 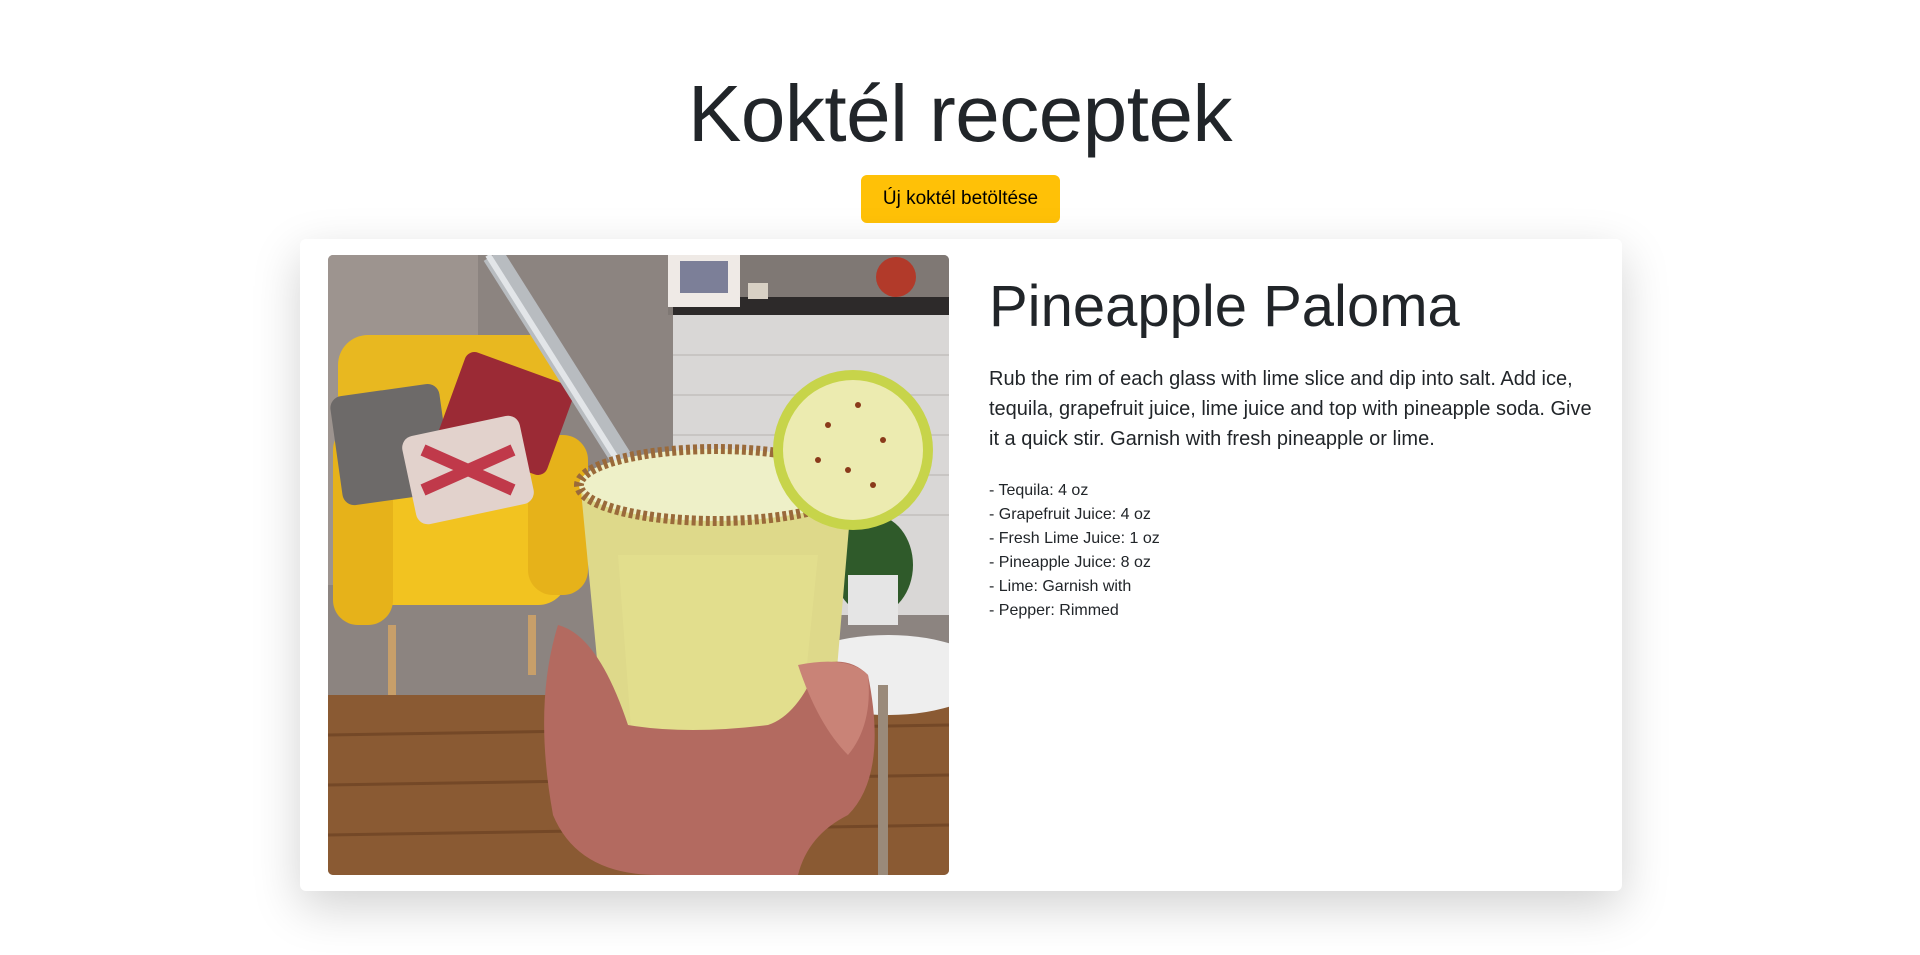 What do you see at coordinates (960, 113) in the screenshot?
I see `page-title: Koktél receptek` at bounding box center [960, 113].